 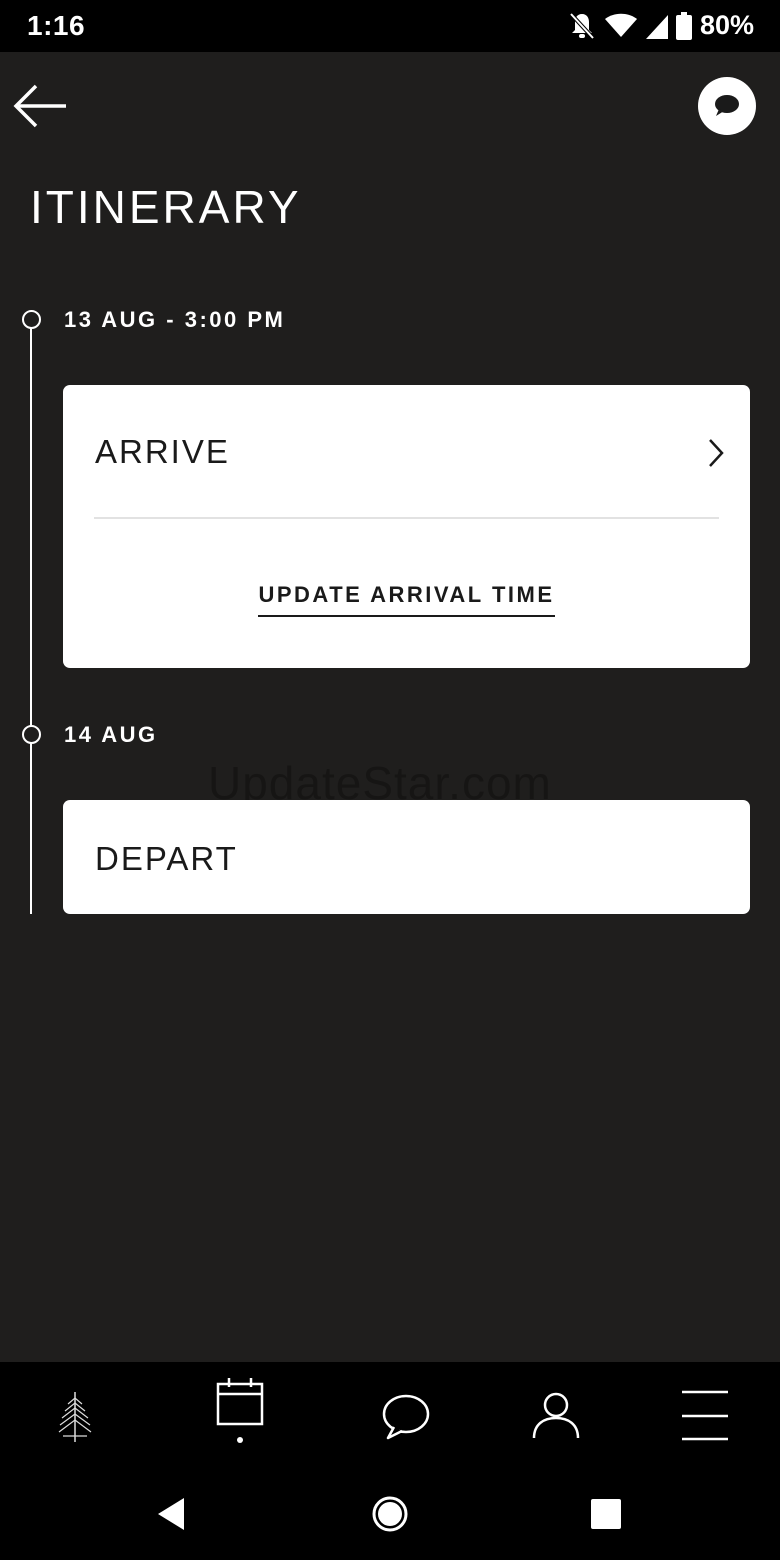 What do you see at coordinates (162, 451) in the screenshot?
I see `card-title: ARRIVE` at bounding box center [162, 451].